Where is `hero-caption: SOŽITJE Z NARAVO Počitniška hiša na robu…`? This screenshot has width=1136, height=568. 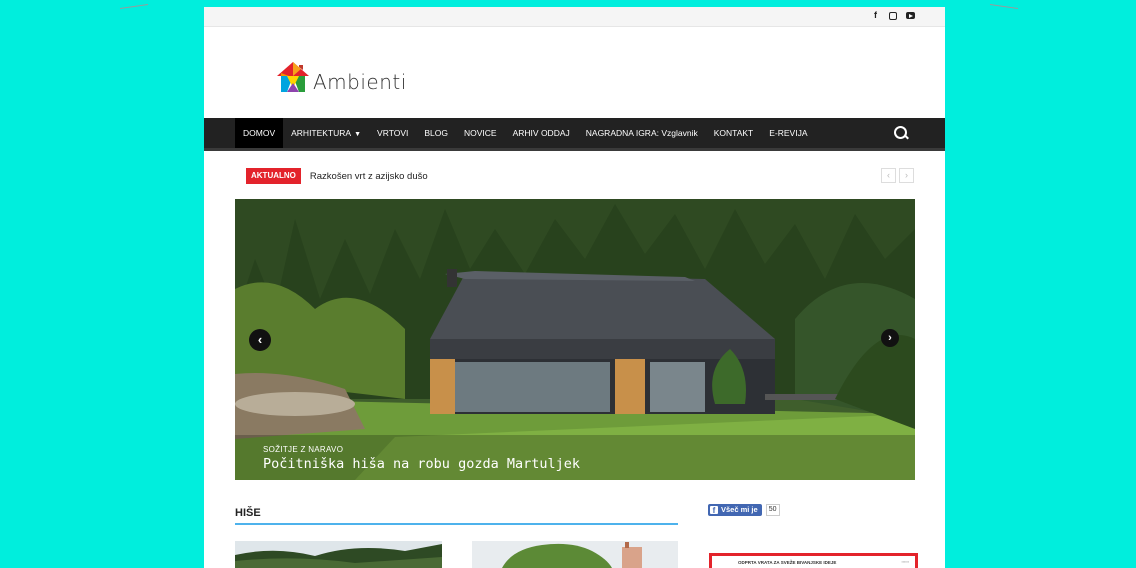
hero-caption: SOŽITJE Z NARAVO Počitniška hiša na robu… is located at coordinates (575, 457).